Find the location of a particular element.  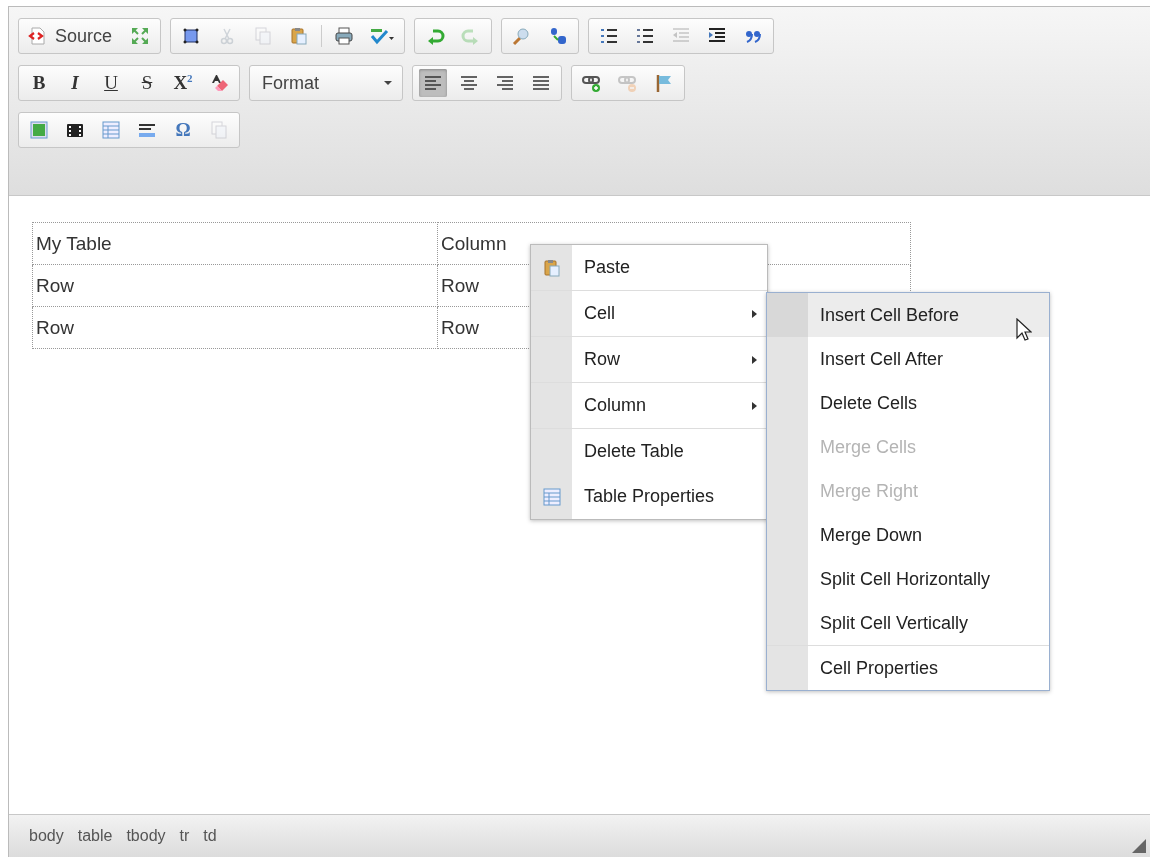

justify-icon is located at coordinates (541, 83).